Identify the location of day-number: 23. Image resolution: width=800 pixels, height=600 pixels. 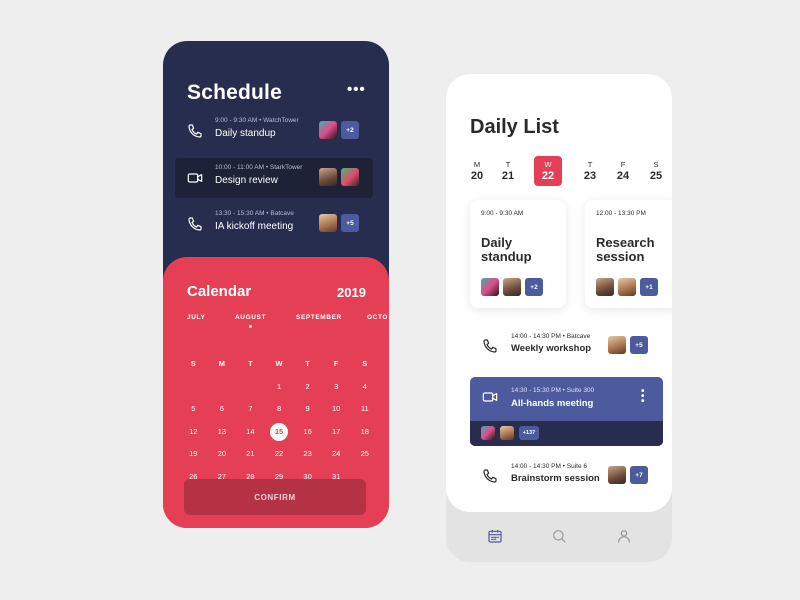
(590, 176).